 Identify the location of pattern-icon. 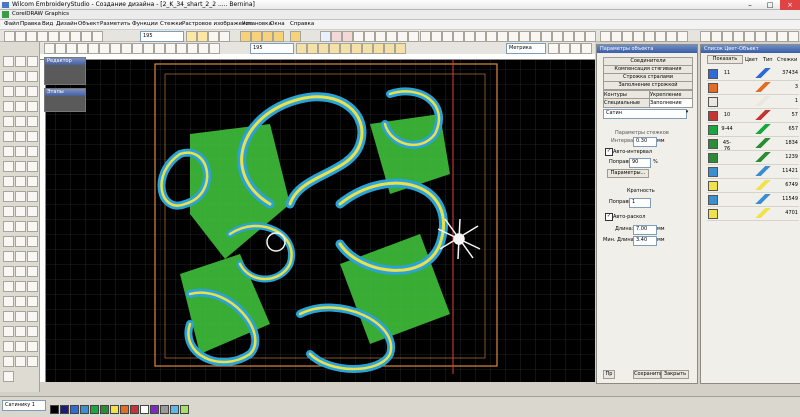
(336, 36).